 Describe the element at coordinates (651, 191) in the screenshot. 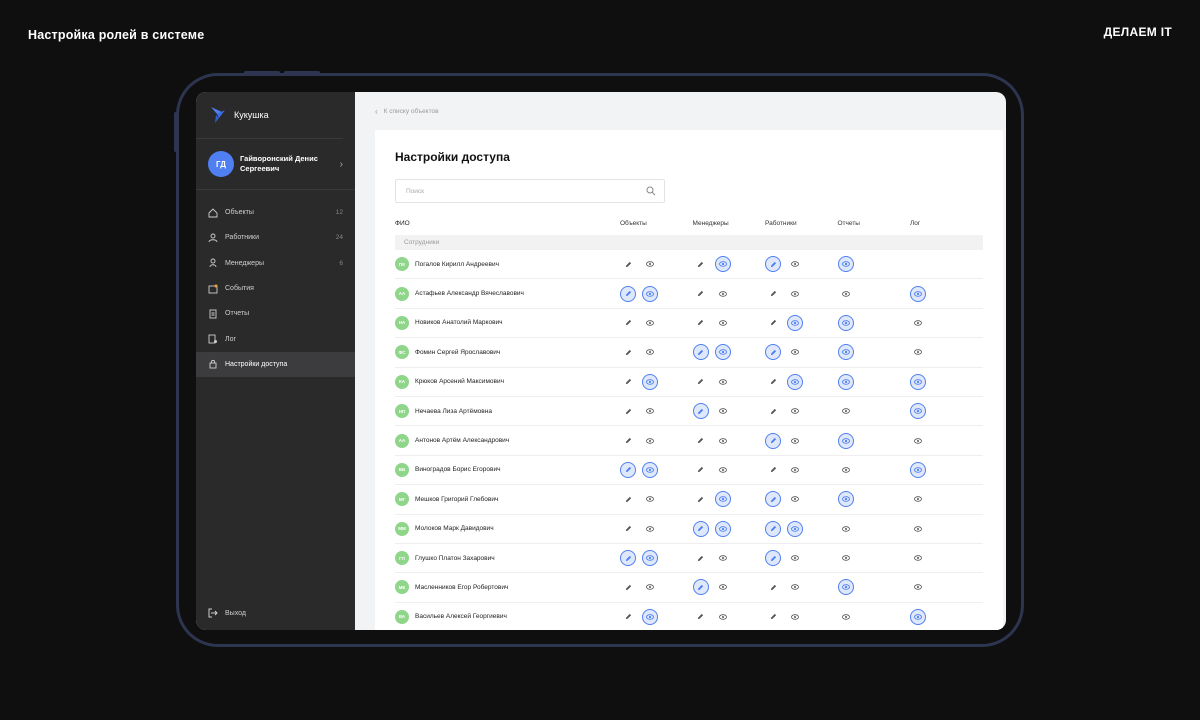

I see `search-icon` at that location.